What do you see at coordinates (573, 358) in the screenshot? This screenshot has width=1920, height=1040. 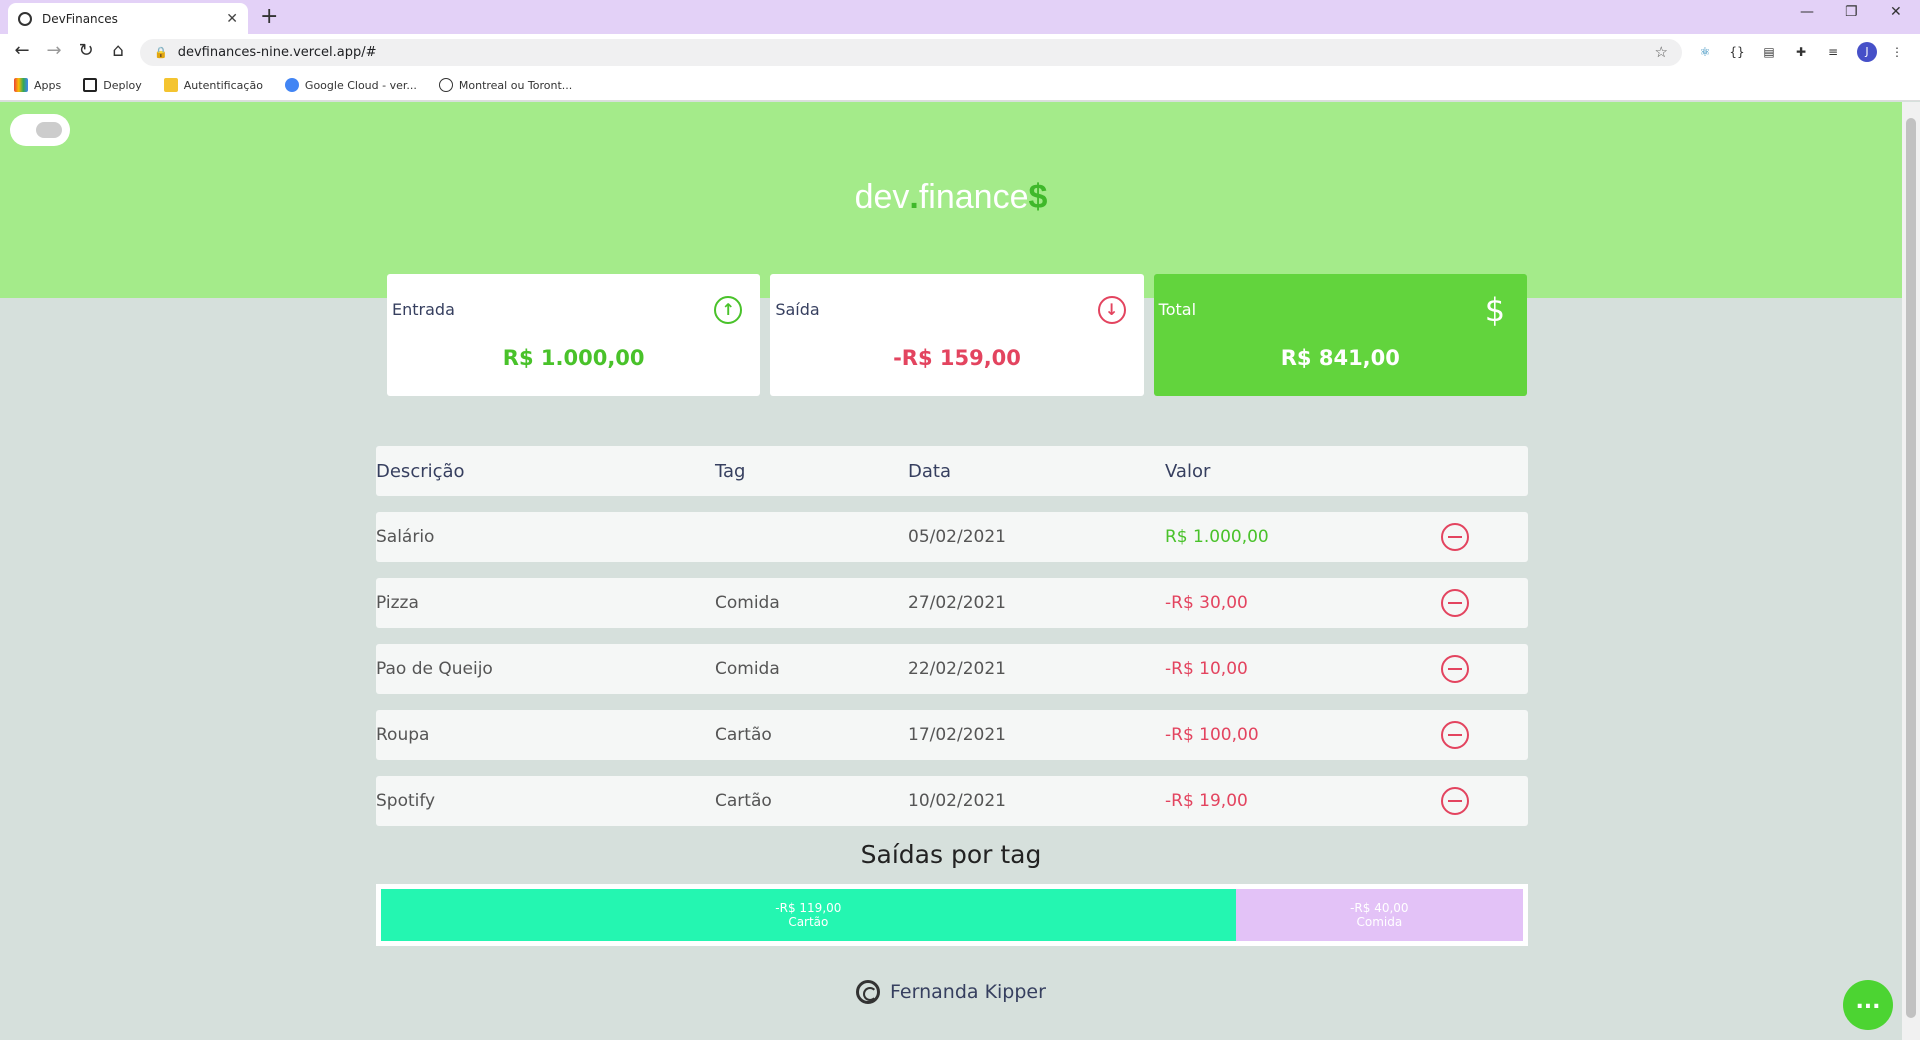 I see `income-amount: R$ 1.000,00` at bounding box center [573, 358].